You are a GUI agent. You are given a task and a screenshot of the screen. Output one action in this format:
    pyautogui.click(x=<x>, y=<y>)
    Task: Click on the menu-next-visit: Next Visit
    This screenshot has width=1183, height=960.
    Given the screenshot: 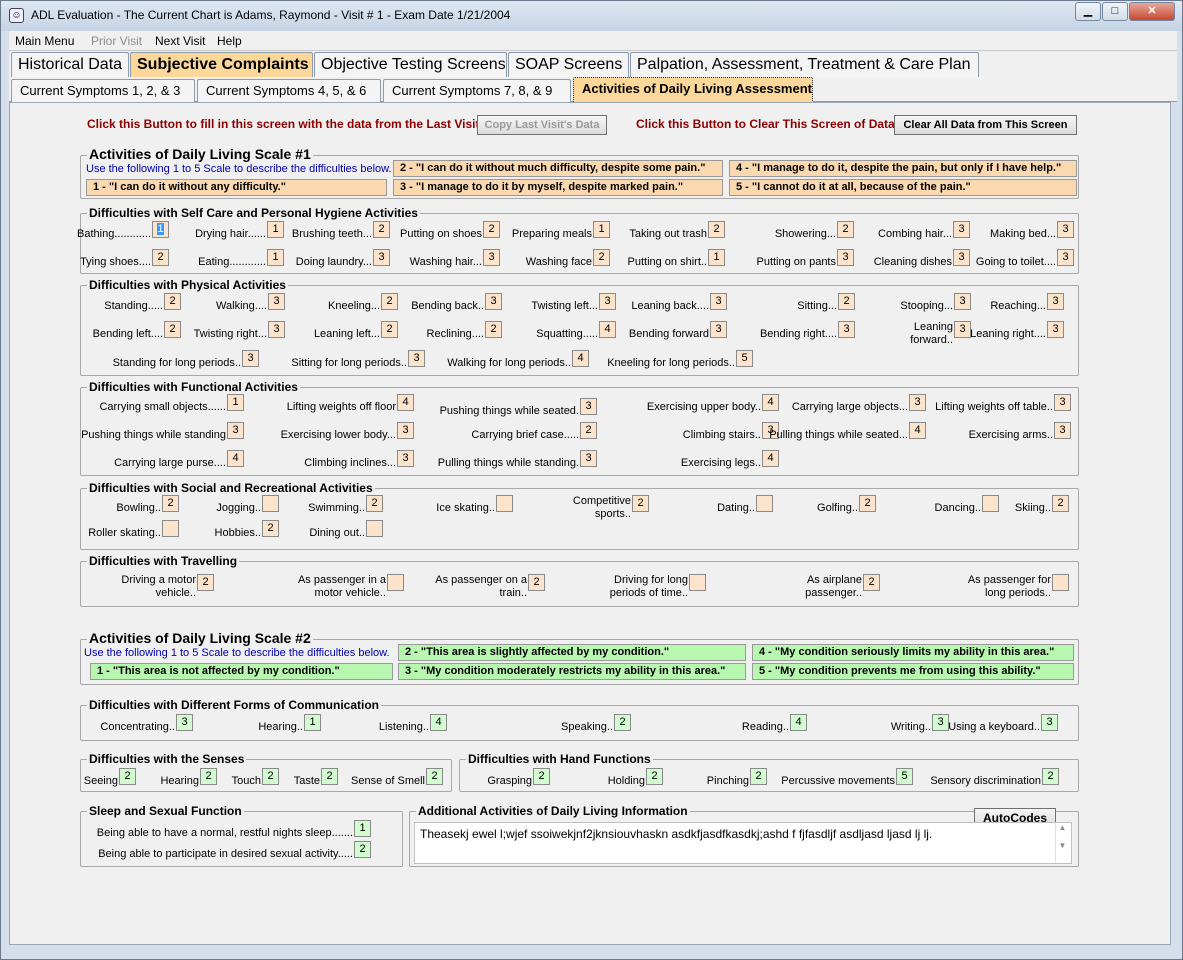 What is the action you would take?
    pyautogui.click(x=180, y=41)
    